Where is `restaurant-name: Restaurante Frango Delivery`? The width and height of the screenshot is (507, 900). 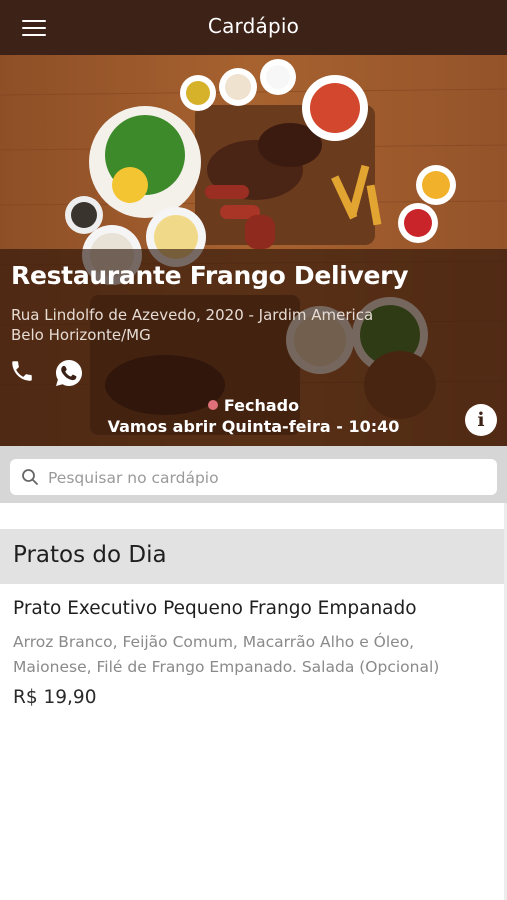
restaurant-name: Restaurante Frango Delivery is located at coordinates (210, 275).